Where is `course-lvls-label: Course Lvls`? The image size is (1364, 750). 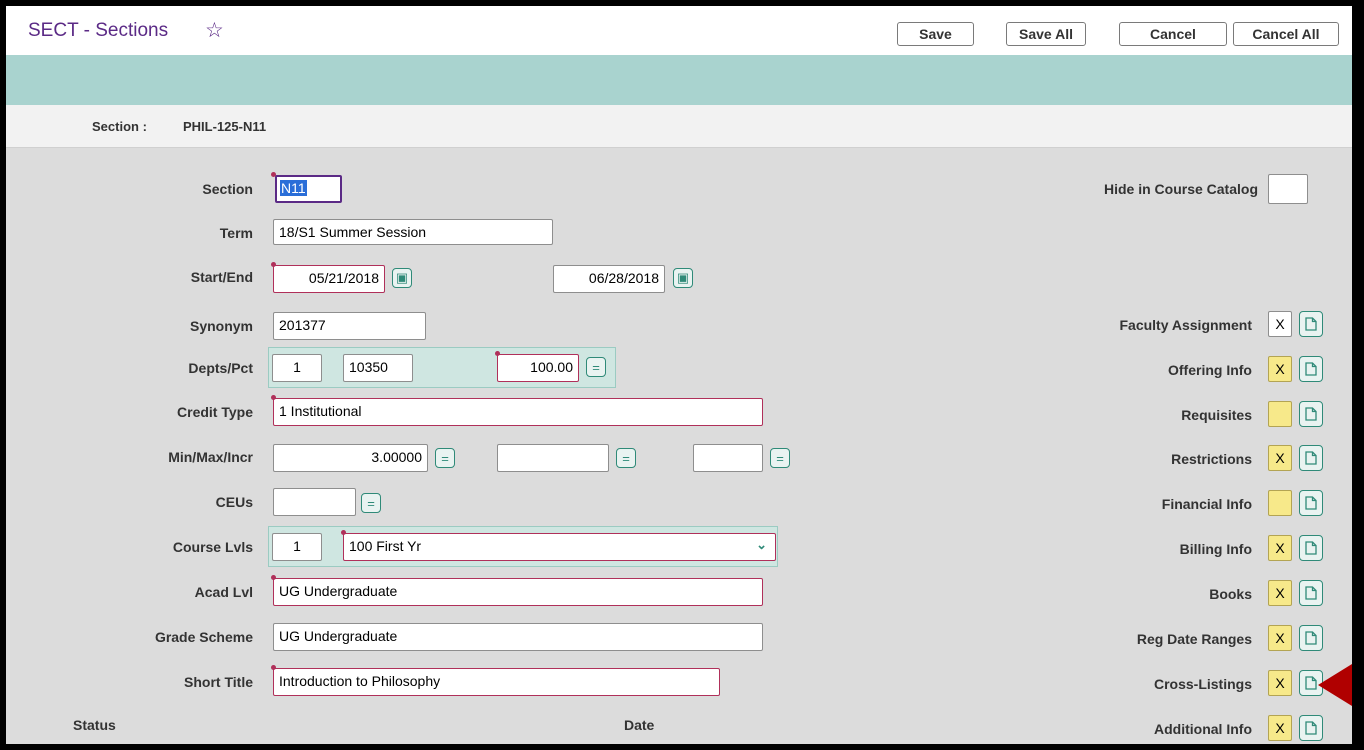 course-lvls-label: Course Lvls is located at coordinates (212, 547).